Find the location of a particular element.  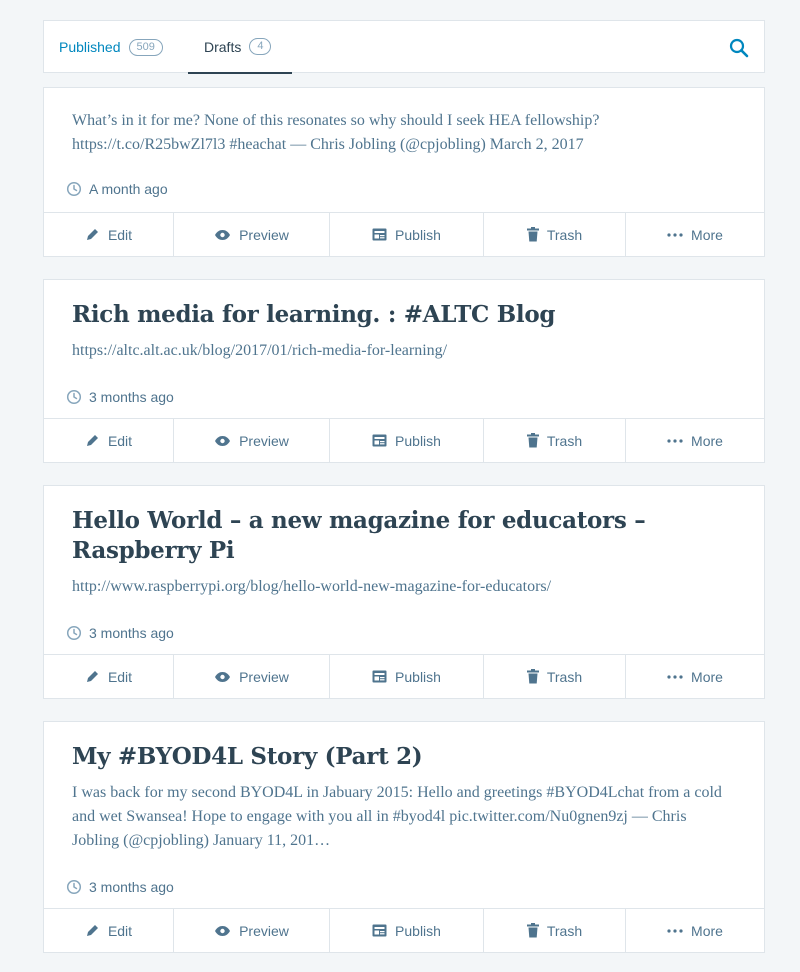

post-time-label: A month ago is located at coordinates (128, 189).